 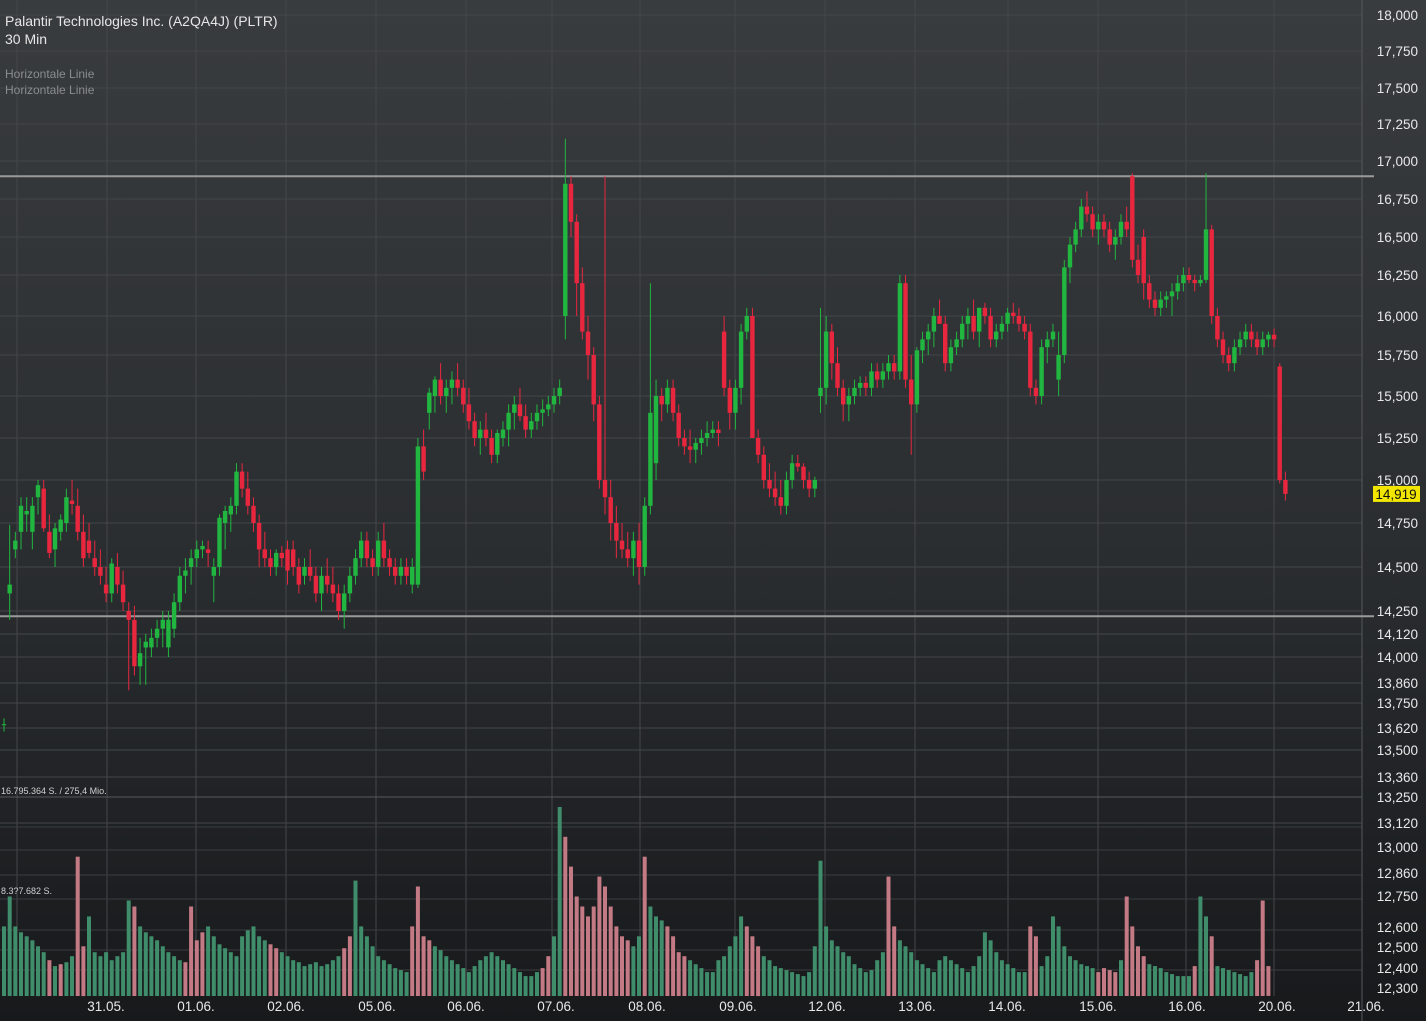 What do you see at coordinates (27, 891) in the screenshot?
I see `volume-mid-label: 8.3?7.682 S.` at bounding box center [27, 891].